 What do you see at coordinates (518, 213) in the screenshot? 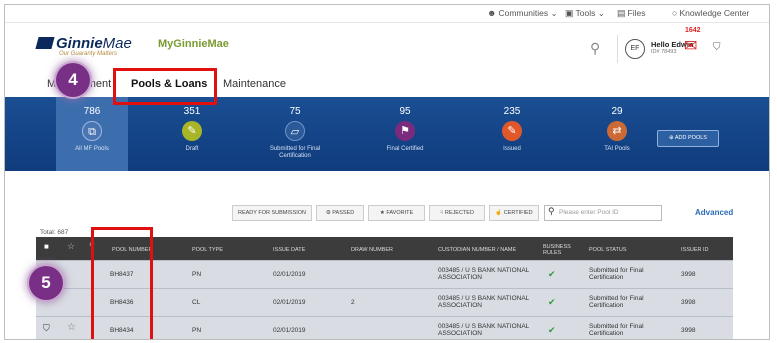
I see `certified-label: CERTIFIED` at bounding box center [518, 213].